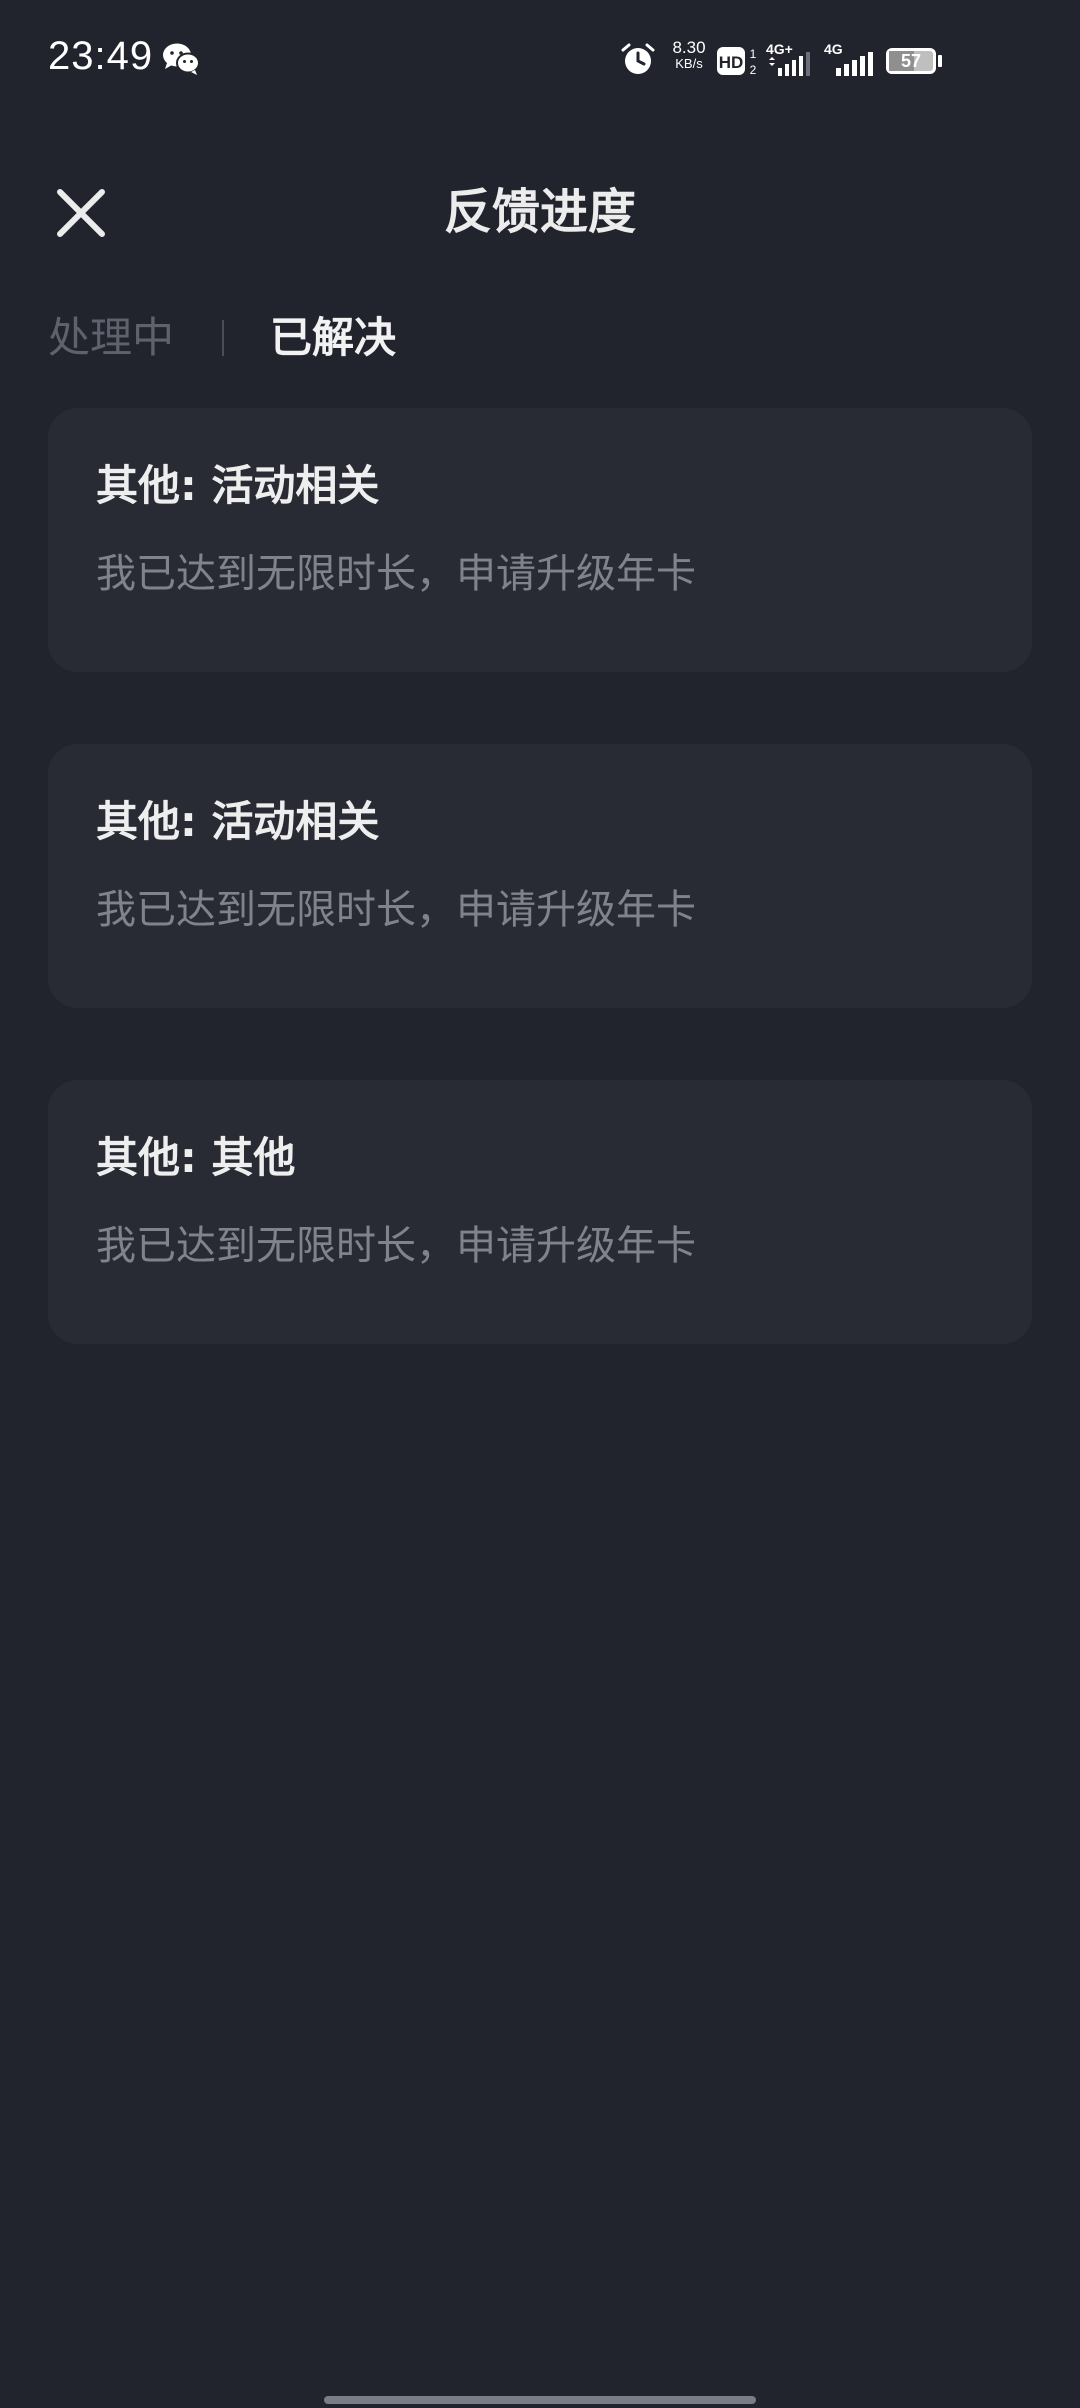  I want to click on tab-processing: 处理中, so click(111, 338).